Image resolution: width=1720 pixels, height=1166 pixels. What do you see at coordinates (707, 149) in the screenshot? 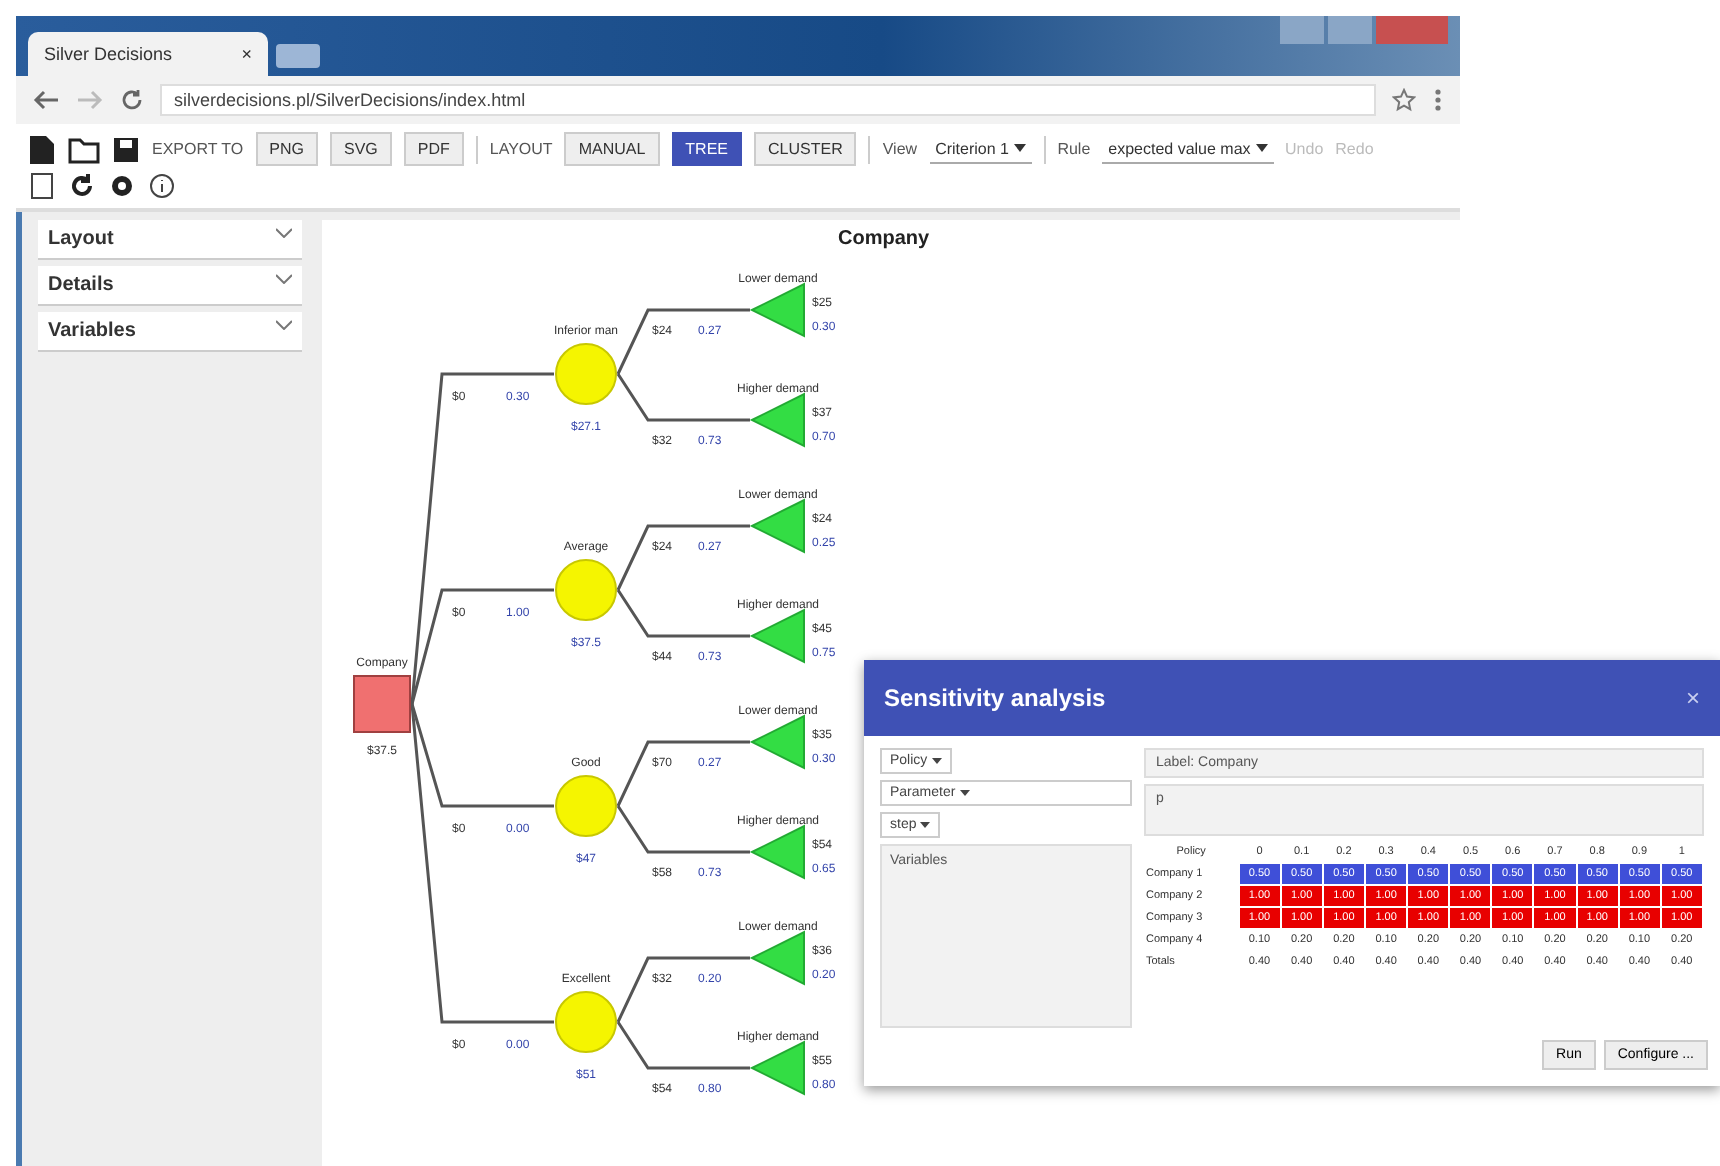
I see `layout-button: TREE` at bounding box center [707, 149].